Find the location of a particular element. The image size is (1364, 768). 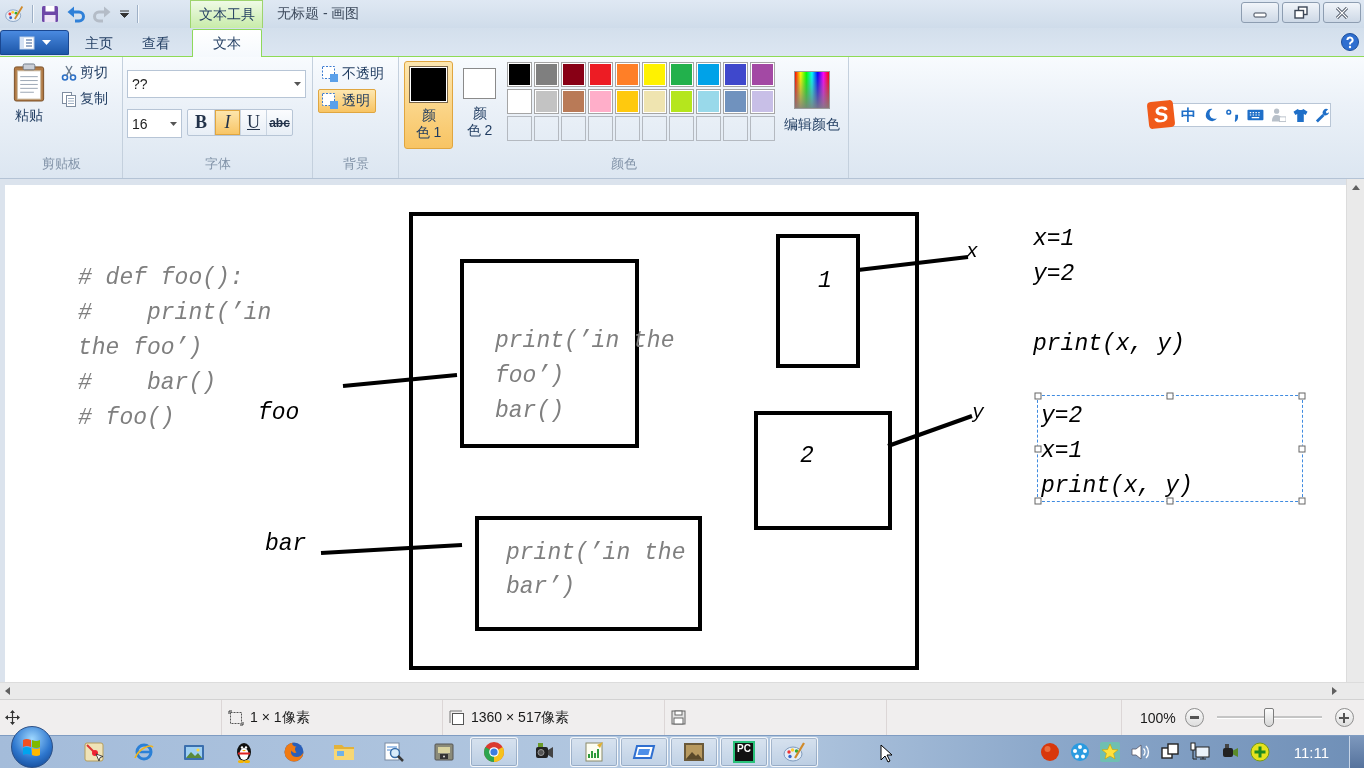

network-computer-icon is located at coordinates (1199, 752).